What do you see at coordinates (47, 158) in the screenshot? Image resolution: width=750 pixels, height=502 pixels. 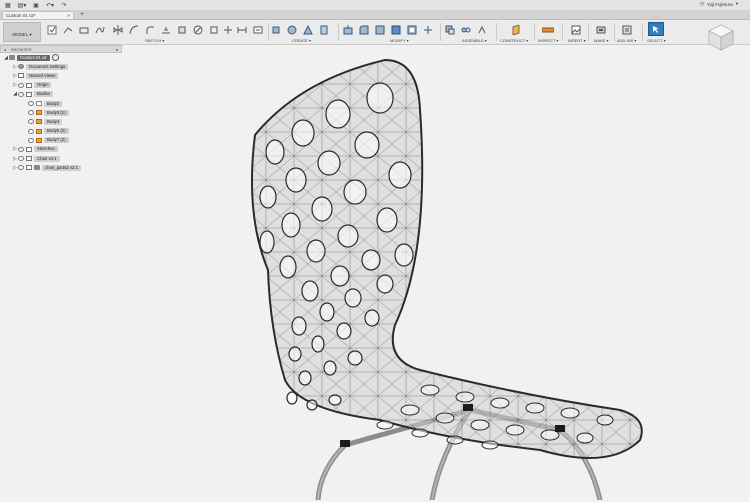 I see `tree-item-label: Chair v4:1` at bounding box center [47, 158].